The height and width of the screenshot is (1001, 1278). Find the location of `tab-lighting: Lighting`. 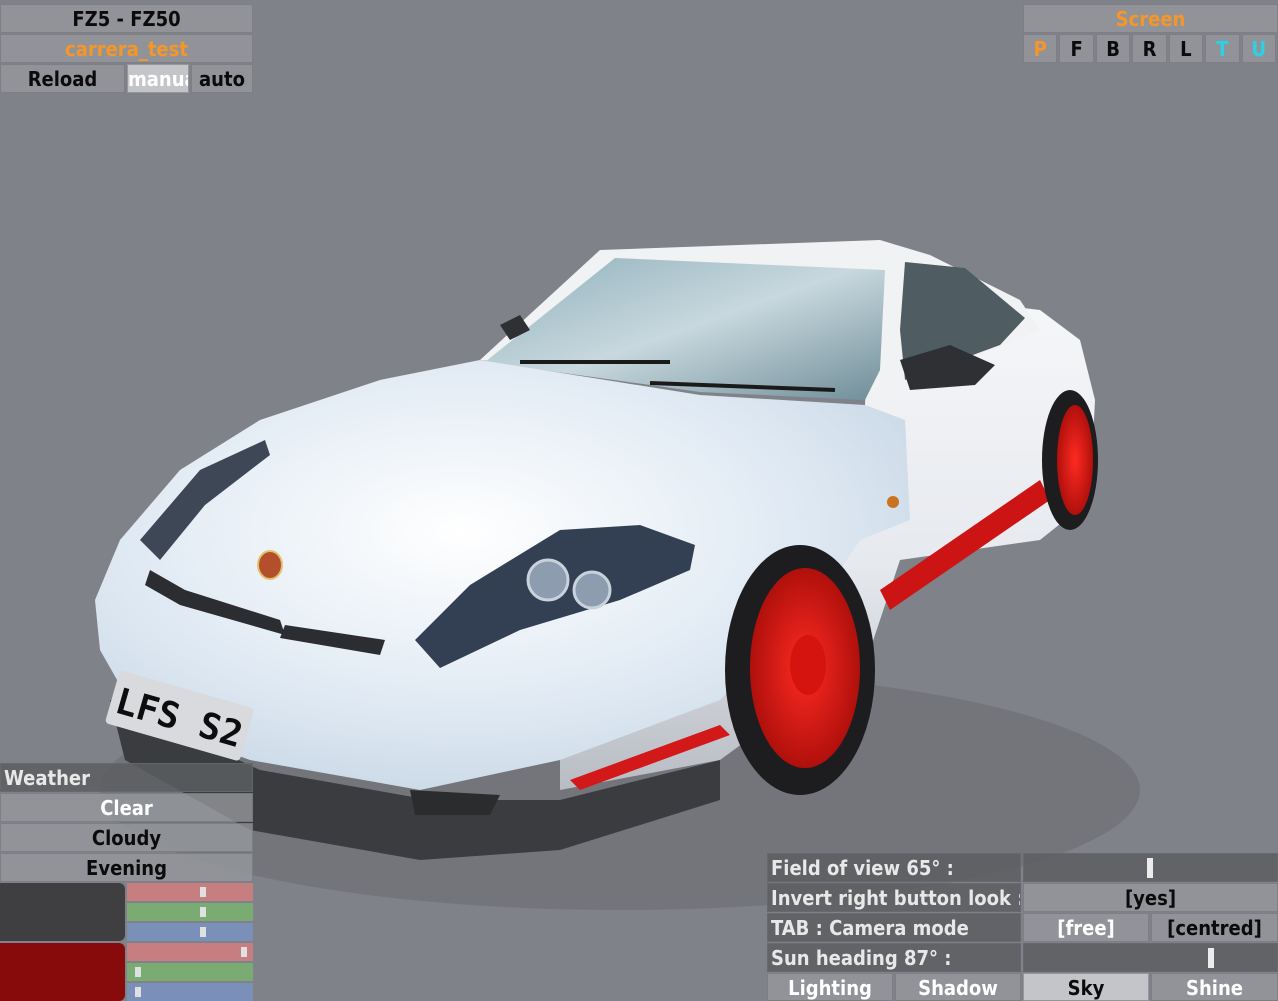

tab-lighting: Lighting is located at coordinates (830, 987).